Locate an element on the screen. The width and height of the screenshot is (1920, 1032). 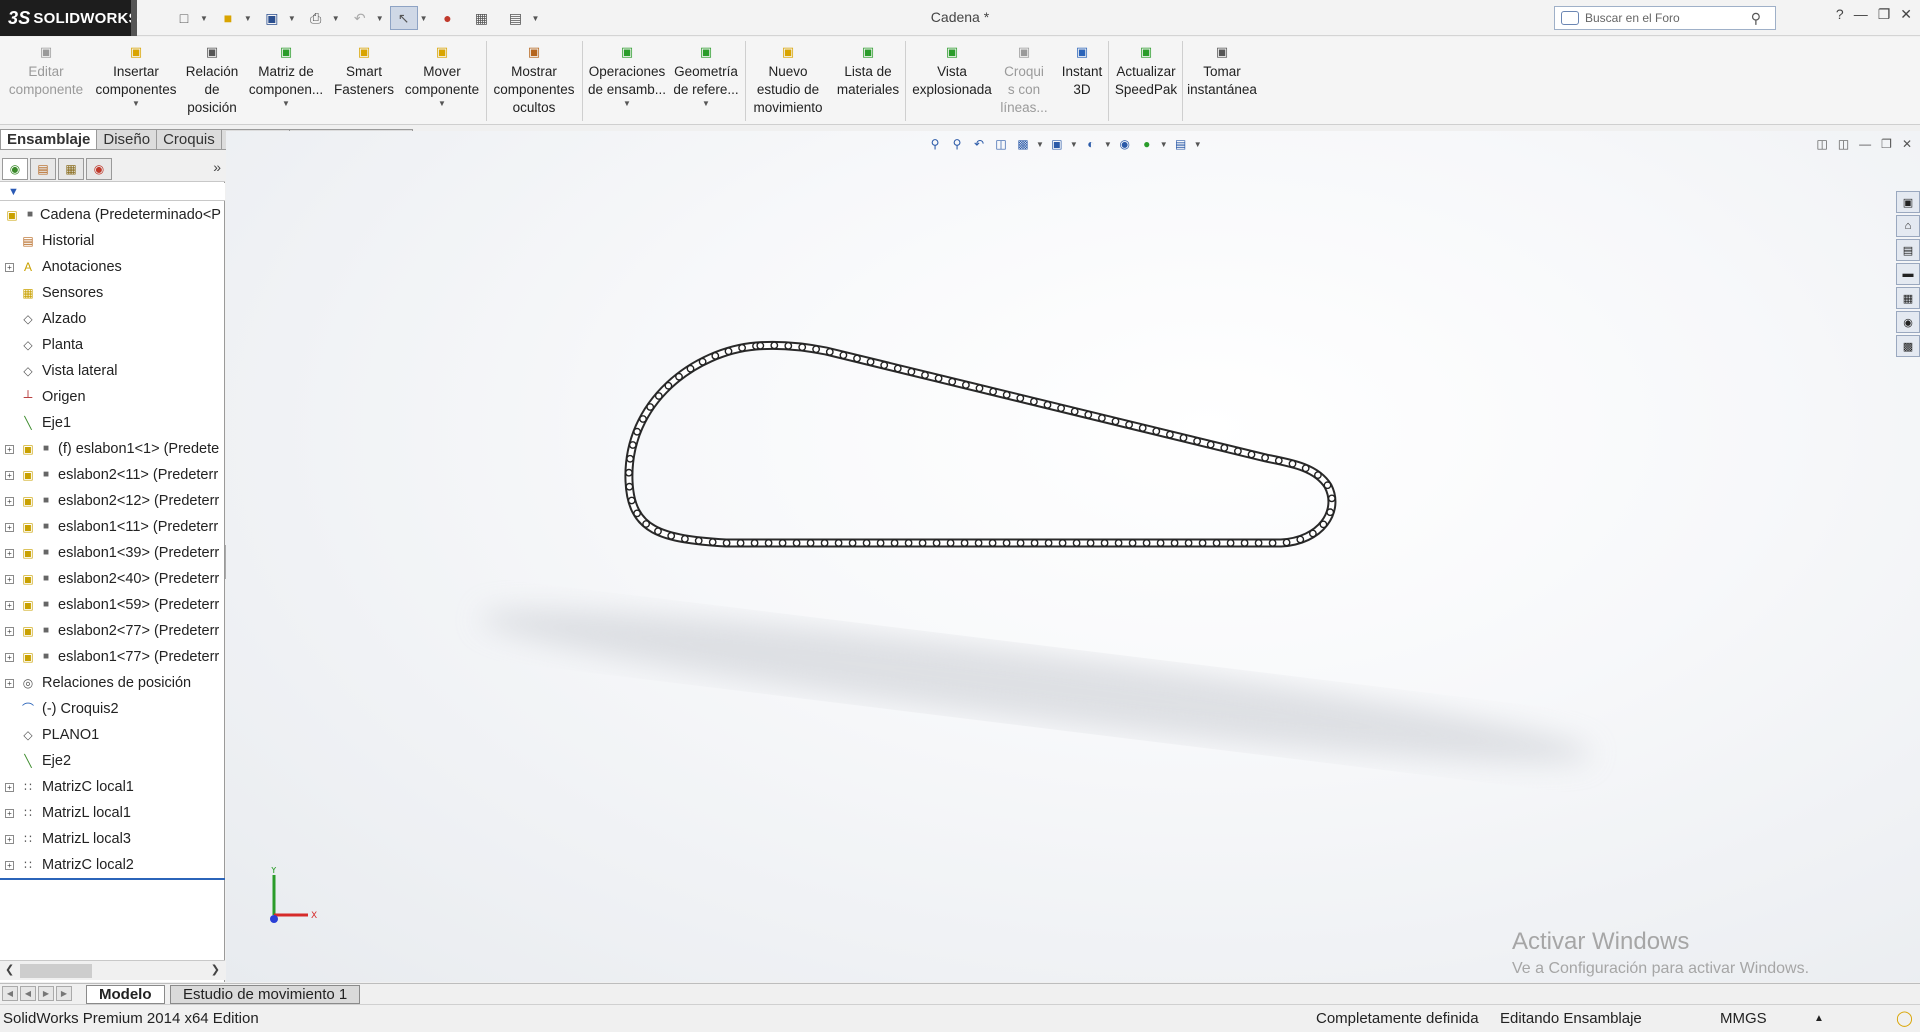
tree-node: ⌒ (-) Croquis2 is located at coordinates (112, 709).